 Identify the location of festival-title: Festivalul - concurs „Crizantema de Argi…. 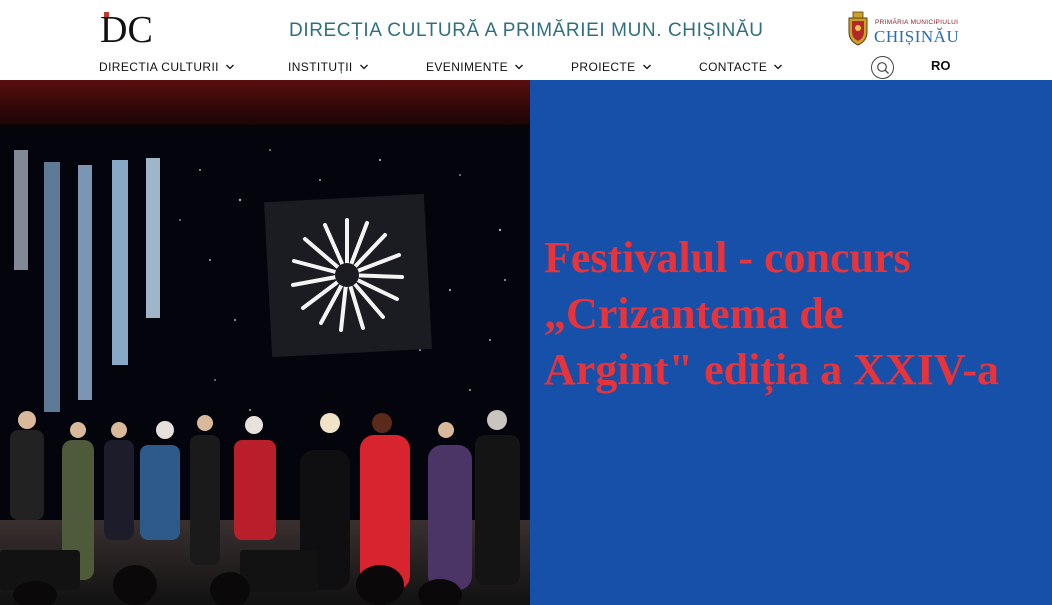
(796, 314).